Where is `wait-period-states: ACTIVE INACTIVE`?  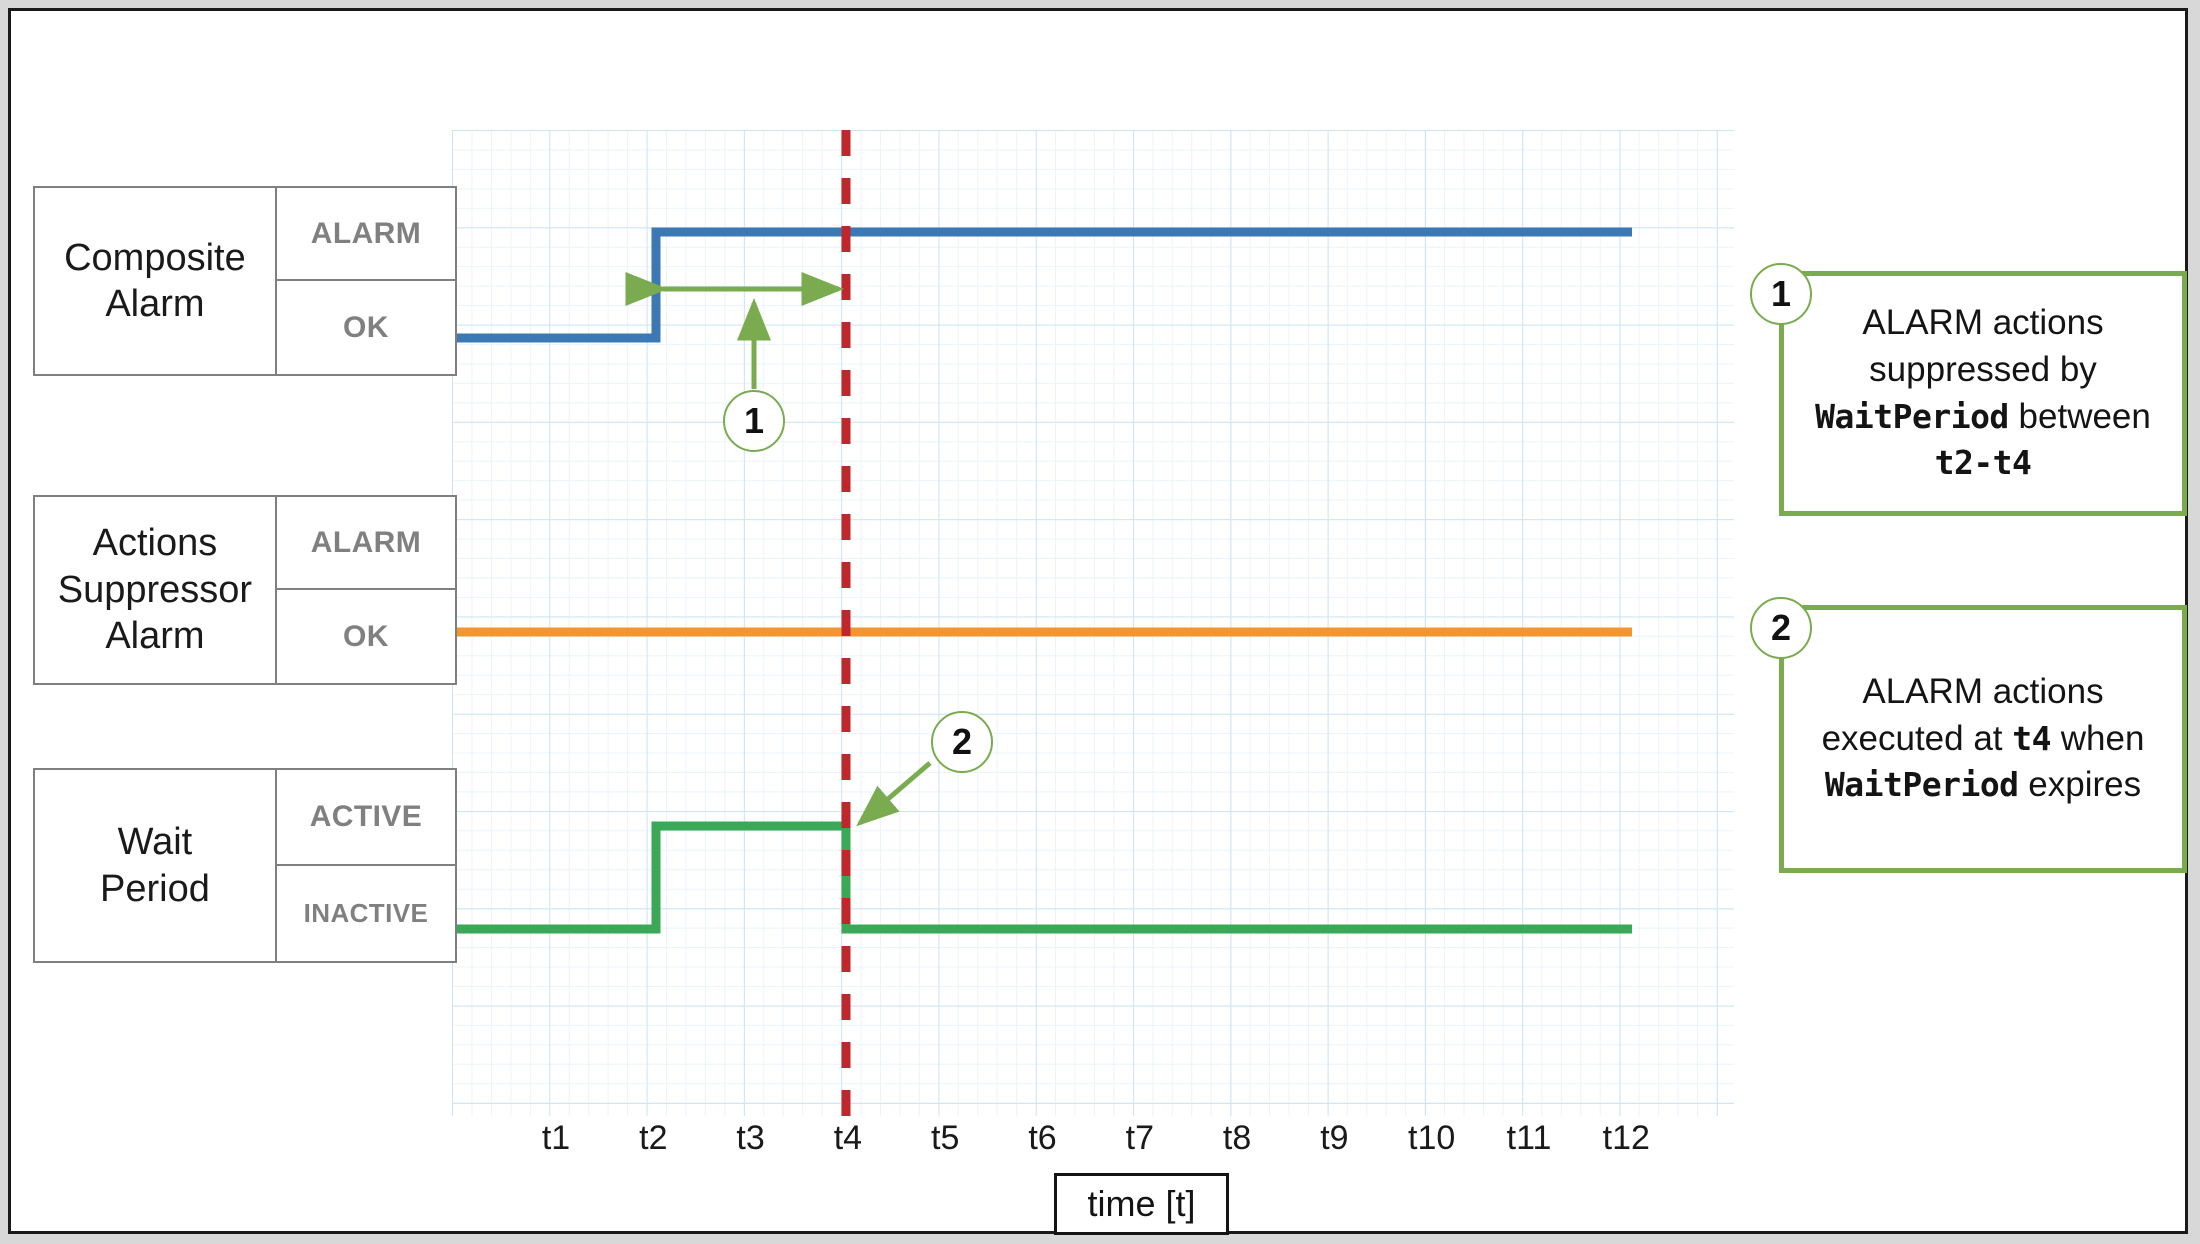 wait-period-states: ACTIVE INACTIVE is located at coordinates (365, 865).